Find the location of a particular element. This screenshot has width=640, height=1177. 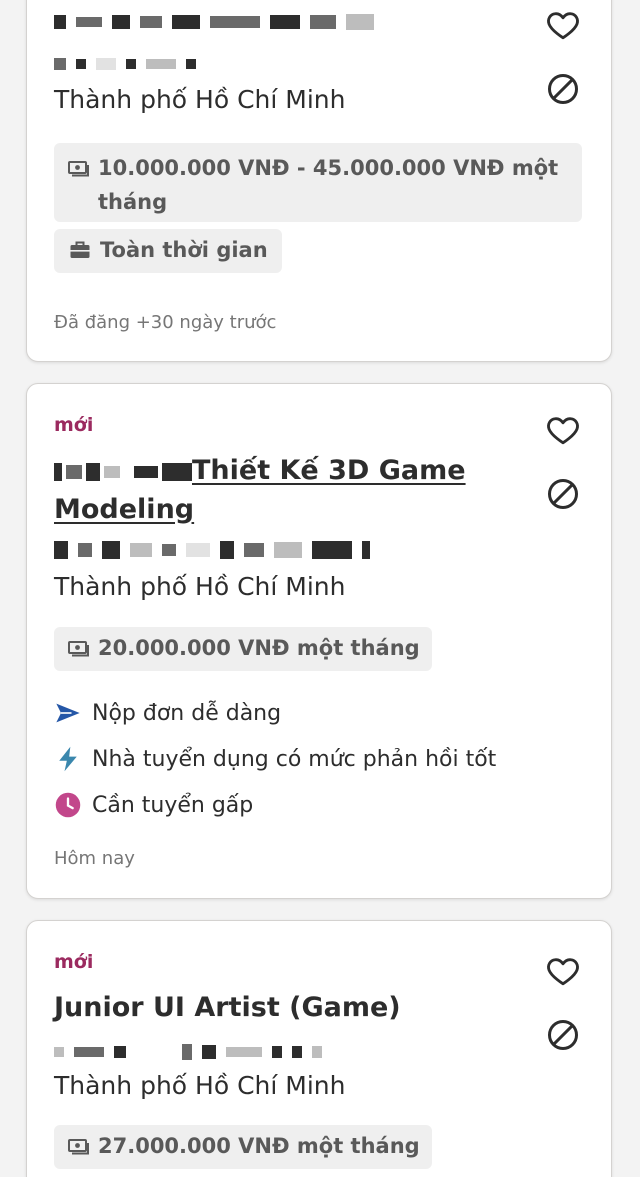

job-type-text: Toàn thời gian is located at coordinates (184, 250).